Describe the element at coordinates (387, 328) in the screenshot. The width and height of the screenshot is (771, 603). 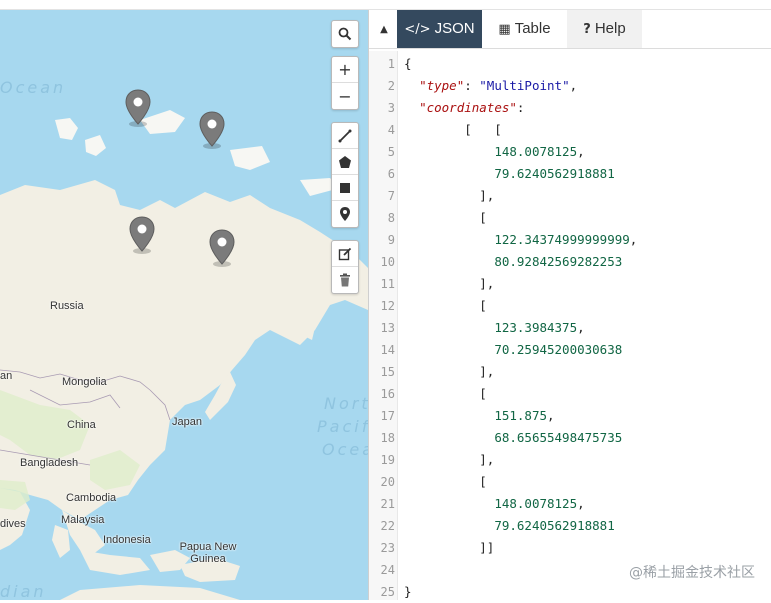
I see `line-number: 13` at that location.